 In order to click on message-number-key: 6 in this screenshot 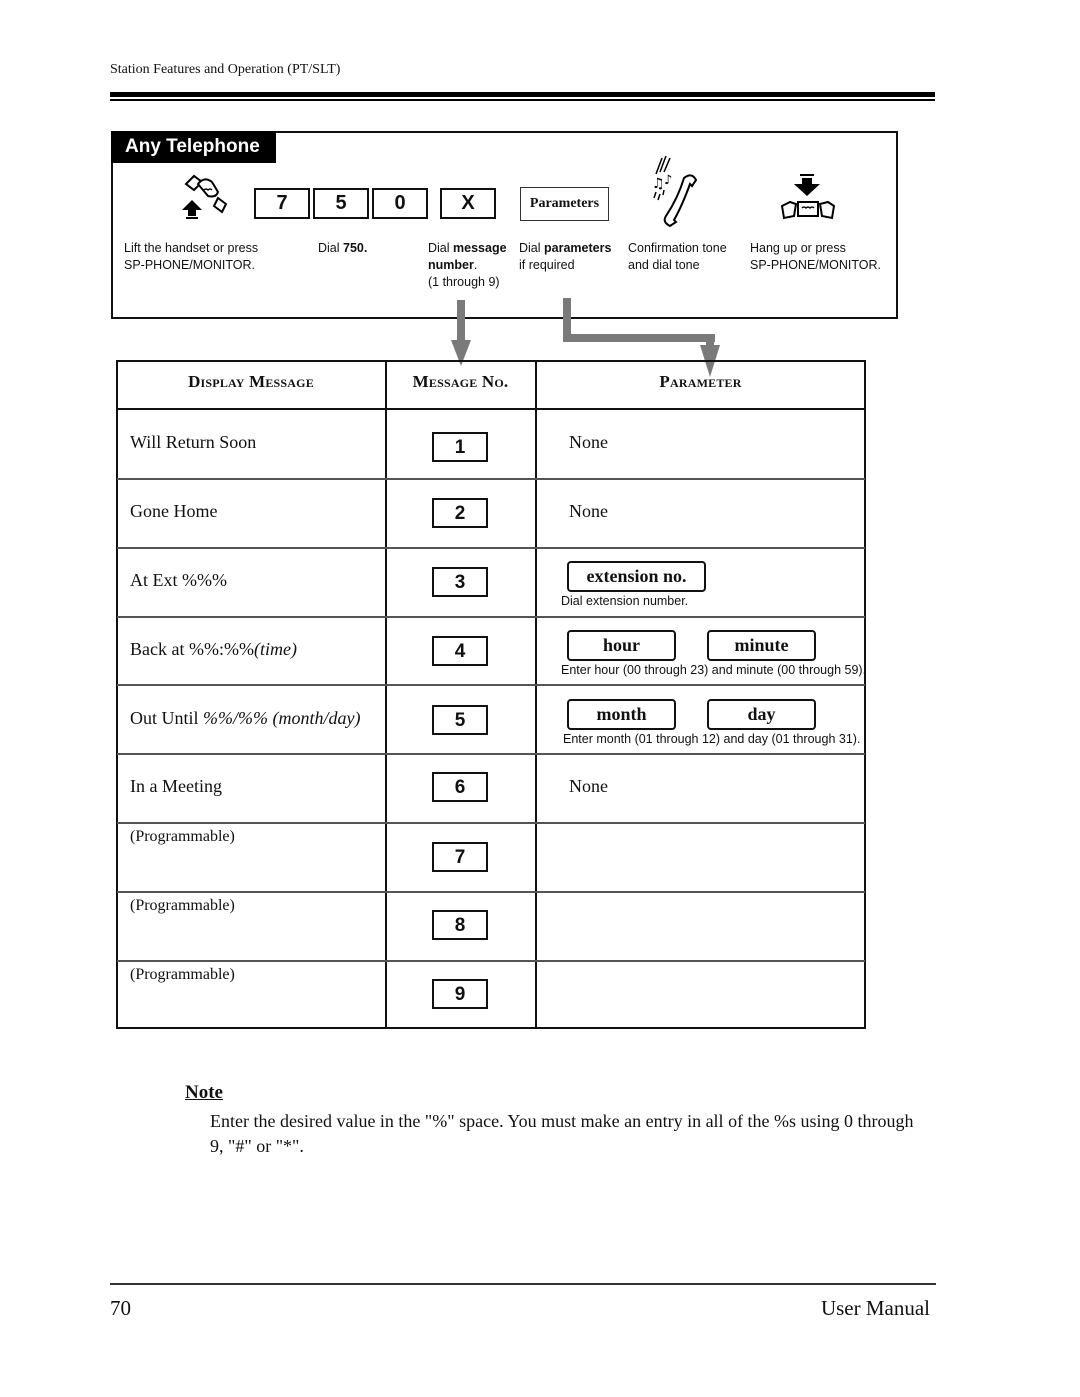, I will do `click(460, 787)`.